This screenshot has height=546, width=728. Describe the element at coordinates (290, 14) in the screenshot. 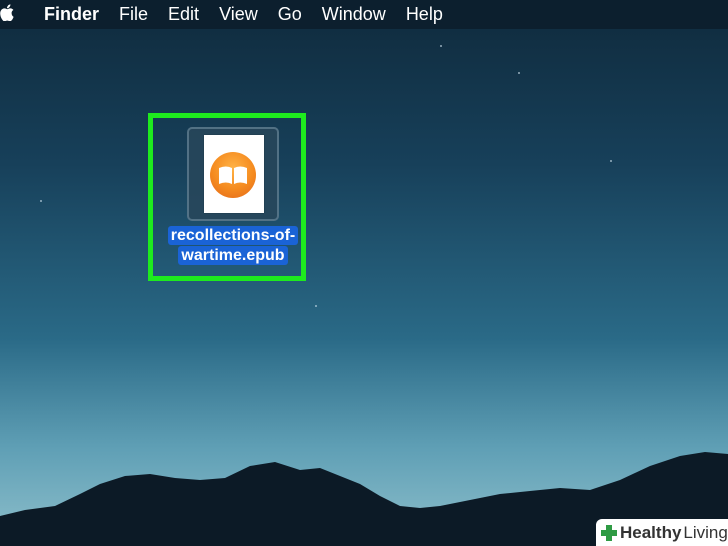

I see `menu-go: Go` at that location.